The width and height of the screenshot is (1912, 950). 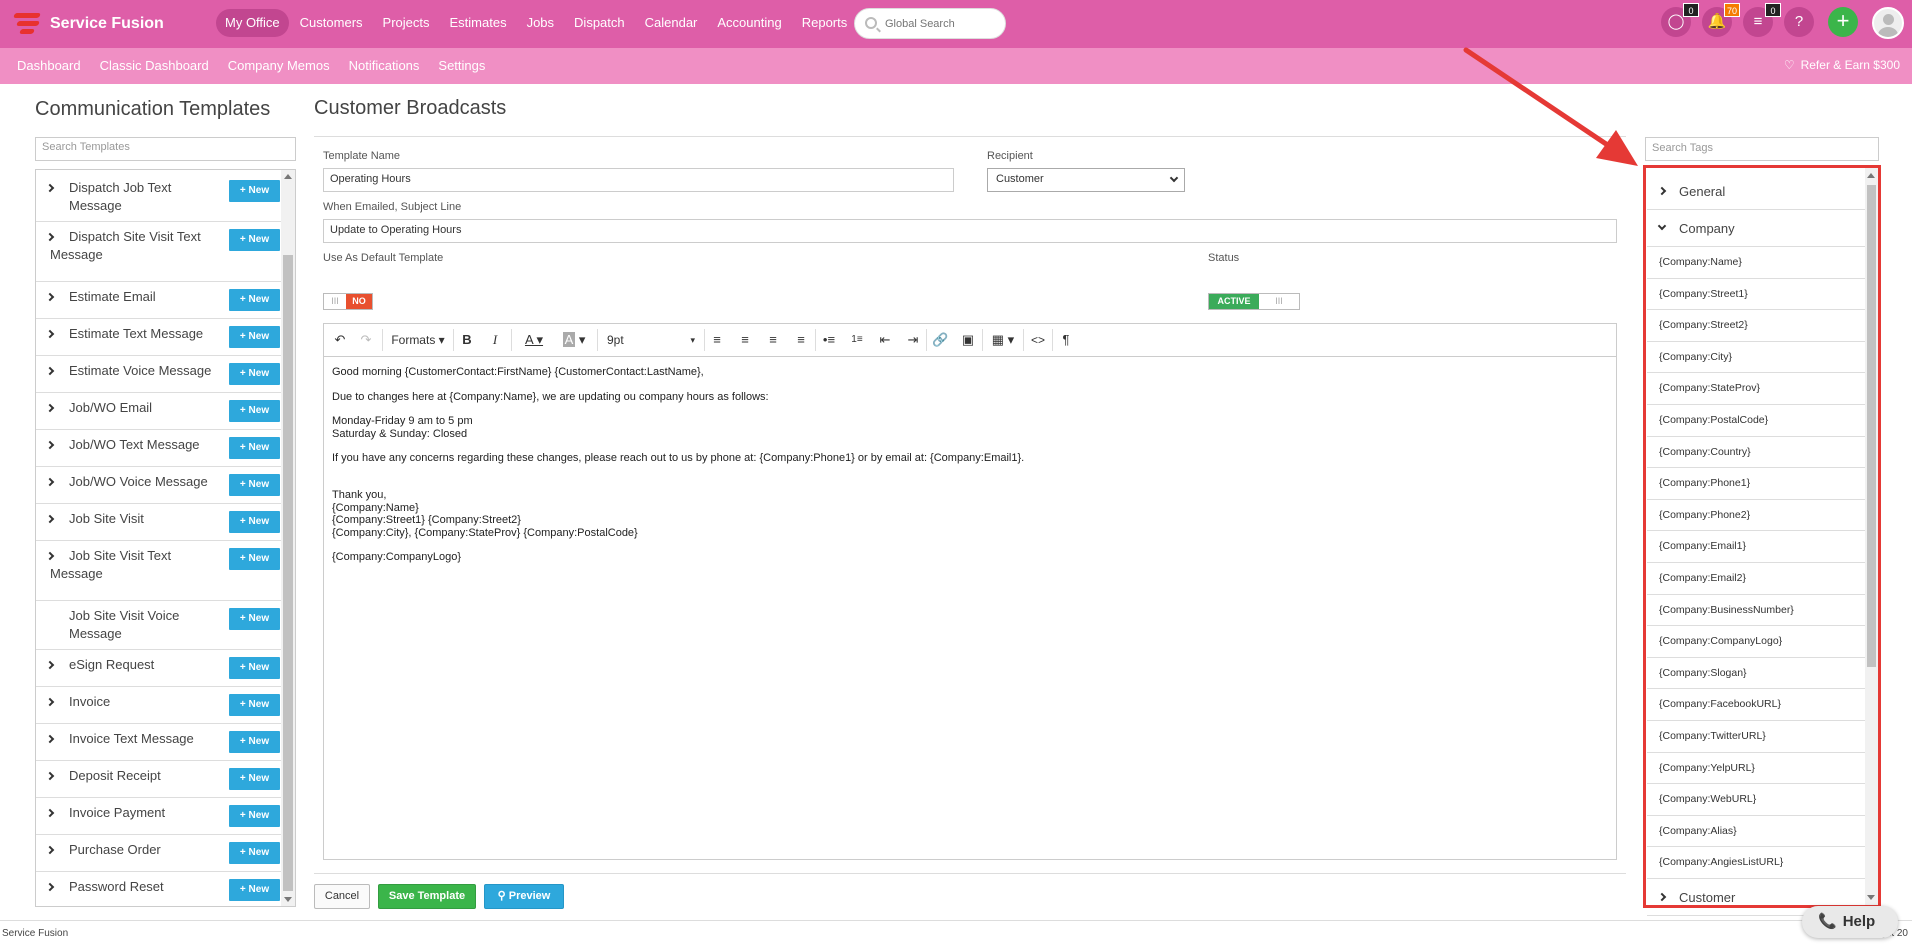 What do you see at coordinates (1038, 340) in the screenshot?
I see `source-code-icon: <>` at bounding box center [1038, 340].